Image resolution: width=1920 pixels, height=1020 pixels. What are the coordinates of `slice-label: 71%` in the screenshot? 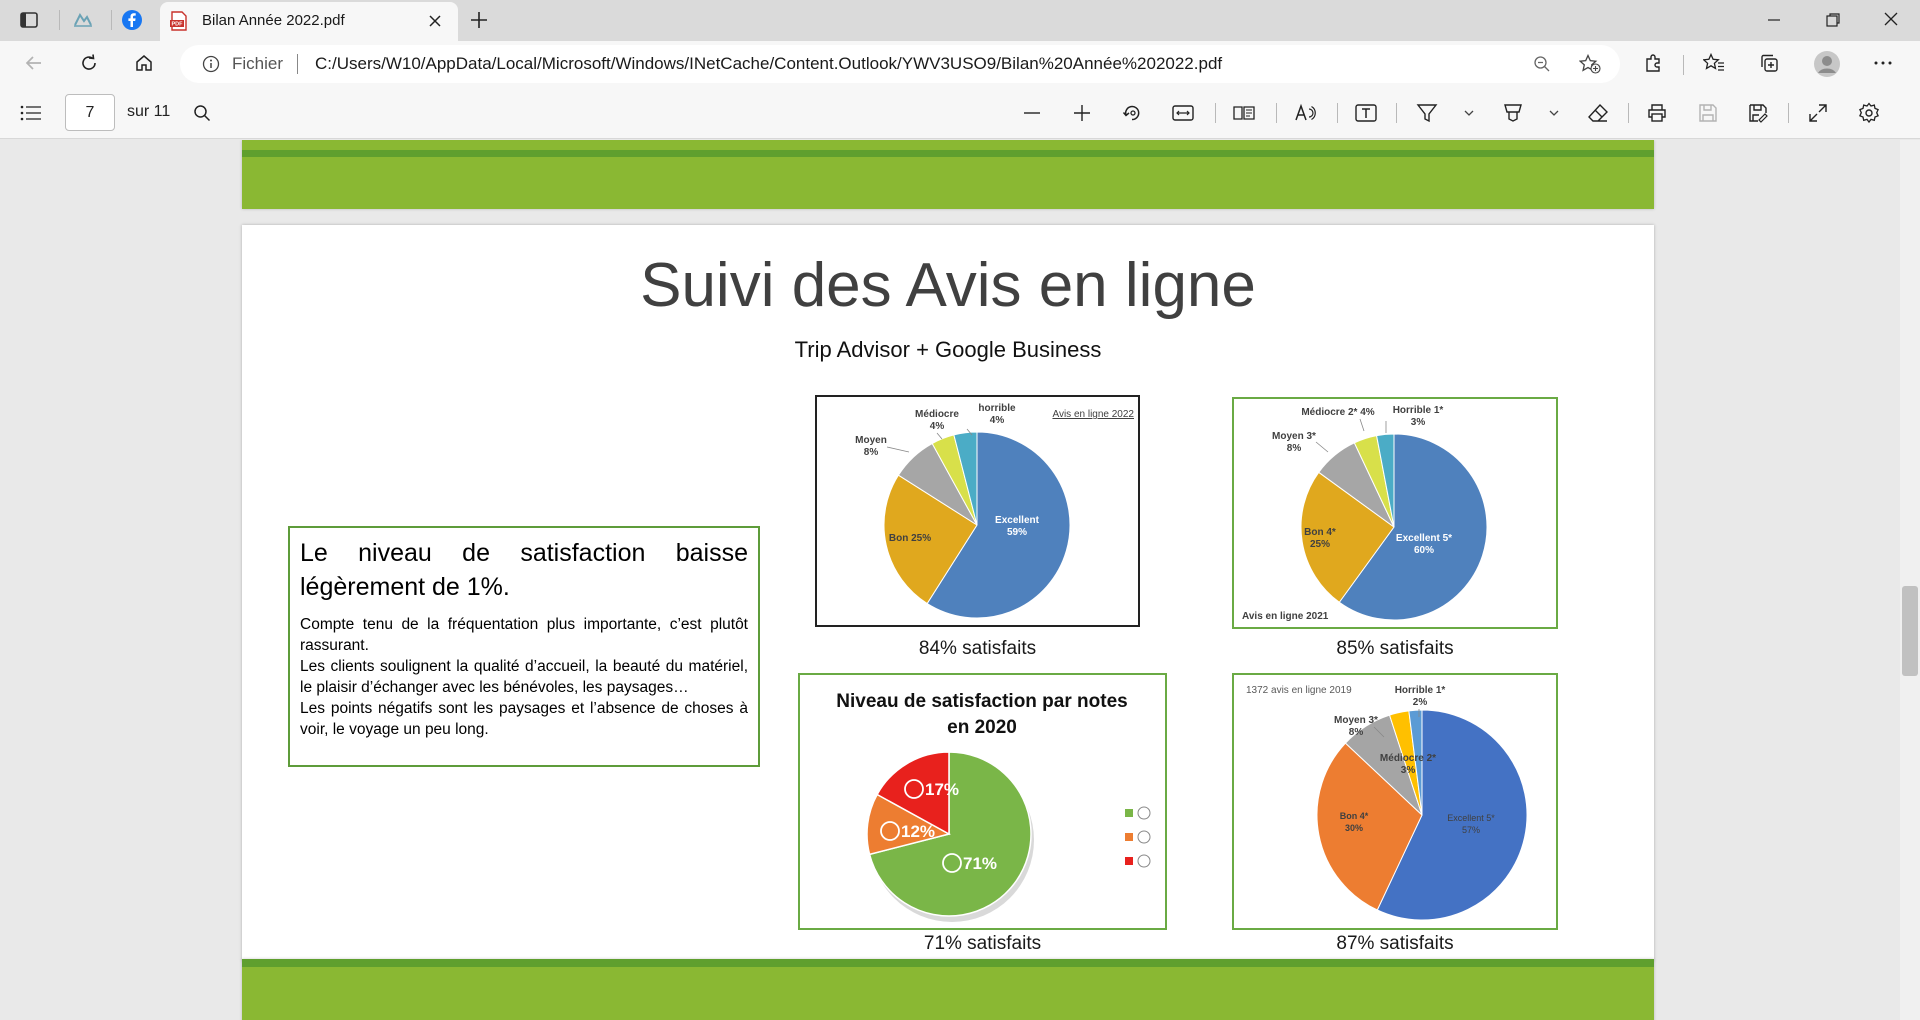 It's located at (980, 863).